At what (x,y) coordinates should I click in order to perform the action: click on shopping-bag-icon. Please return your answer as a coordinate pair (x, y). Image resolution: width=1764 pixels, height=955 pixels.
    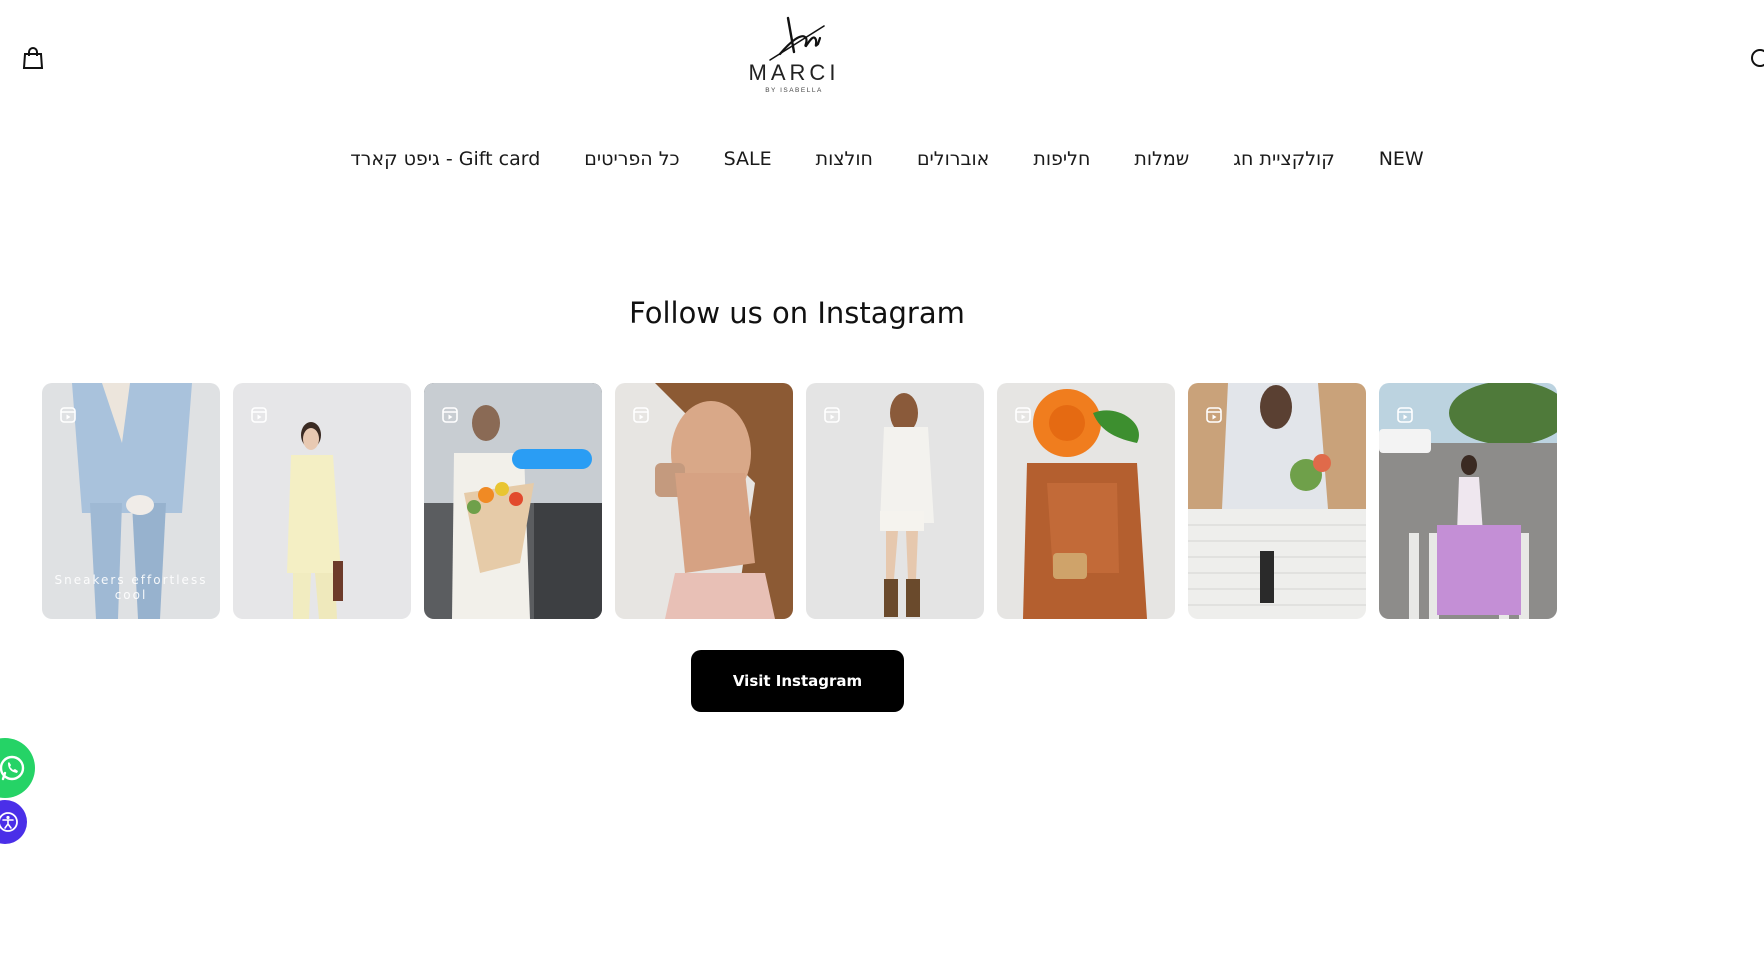
    Looking at the image, I should click on (33, 58).